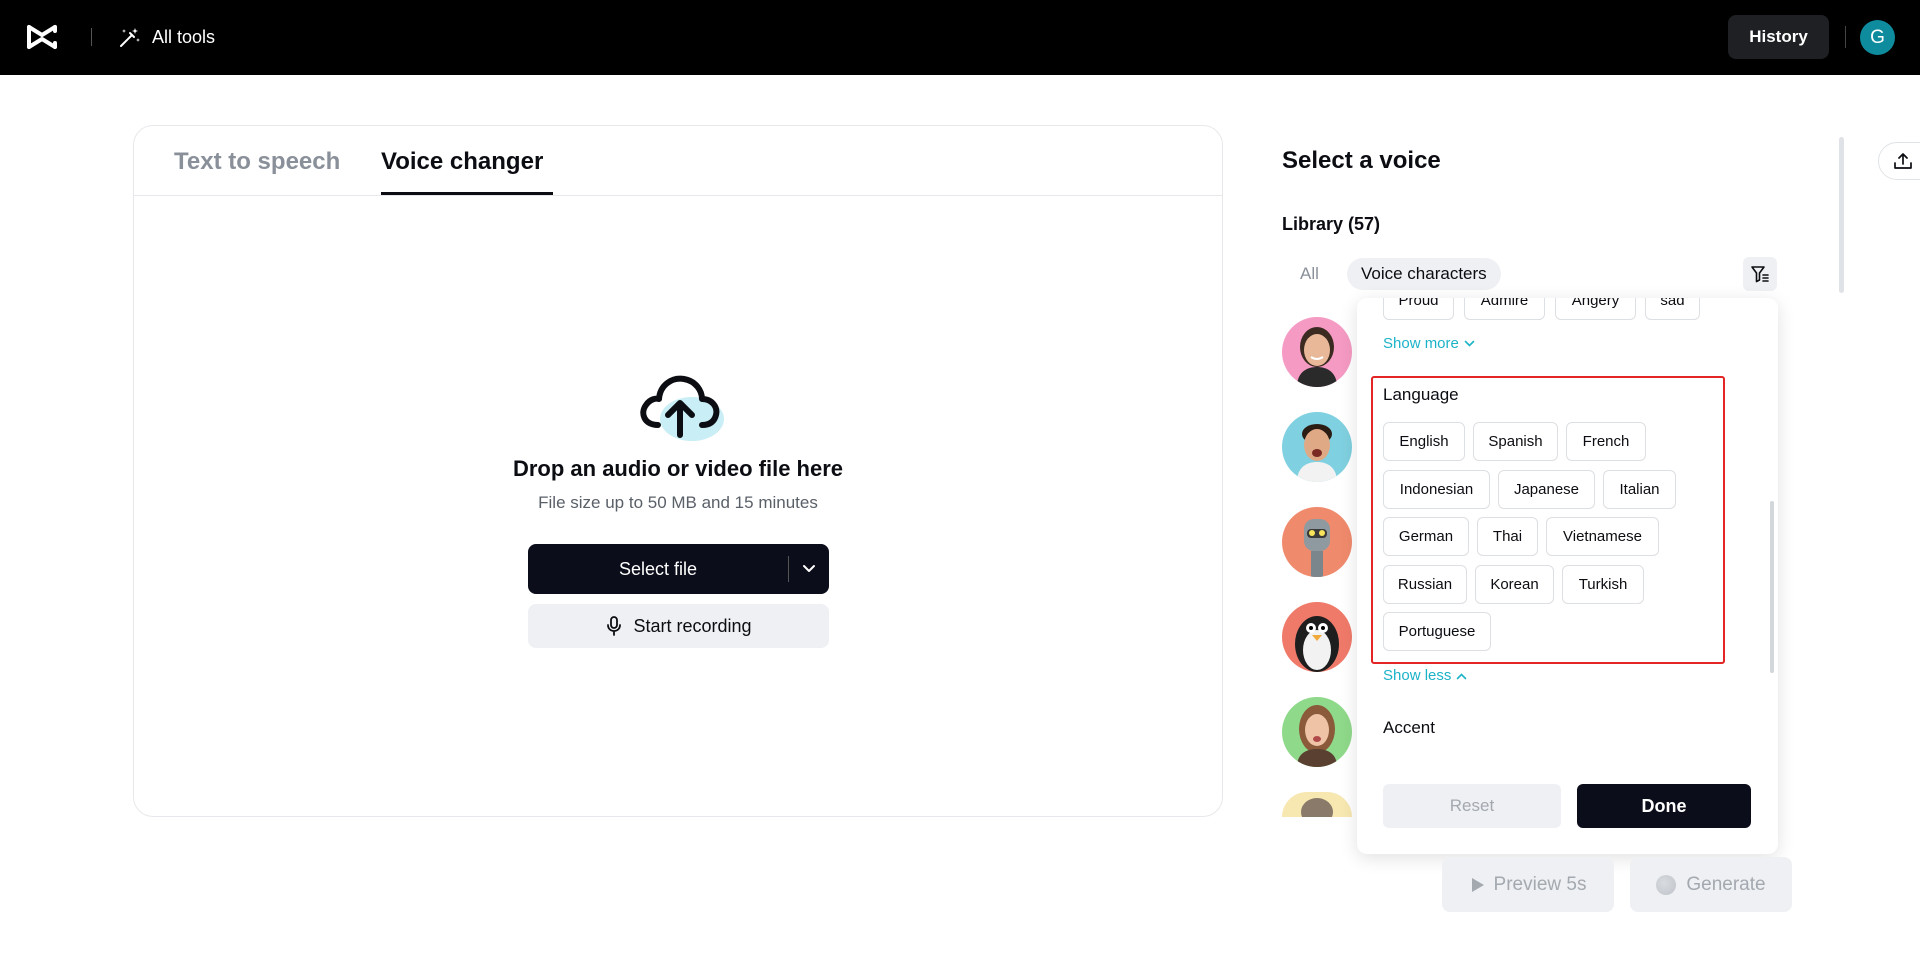  Describe the element at coordinates (1672, 309) in the screenshot. I see `emotion-tag: sad` at that location.